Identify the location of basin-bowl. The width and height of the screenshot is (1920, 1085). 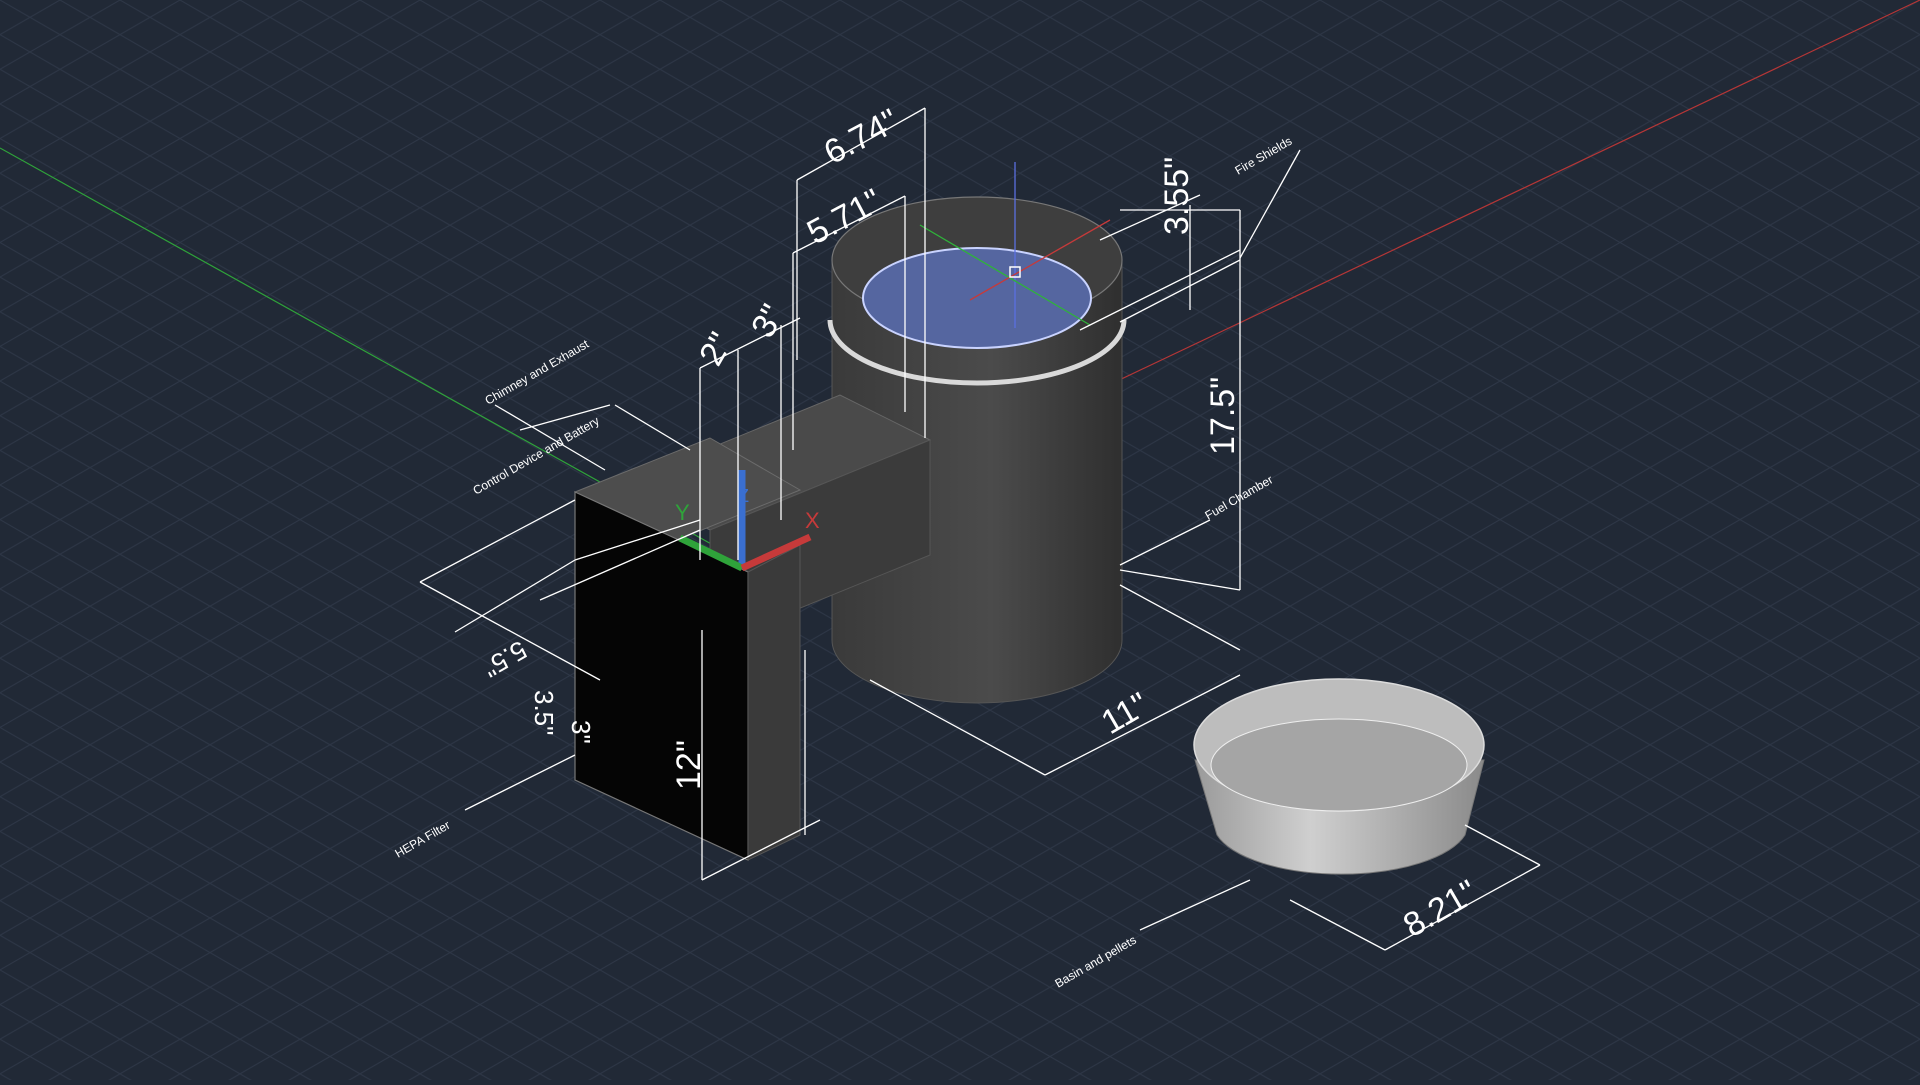
(1339, 776).